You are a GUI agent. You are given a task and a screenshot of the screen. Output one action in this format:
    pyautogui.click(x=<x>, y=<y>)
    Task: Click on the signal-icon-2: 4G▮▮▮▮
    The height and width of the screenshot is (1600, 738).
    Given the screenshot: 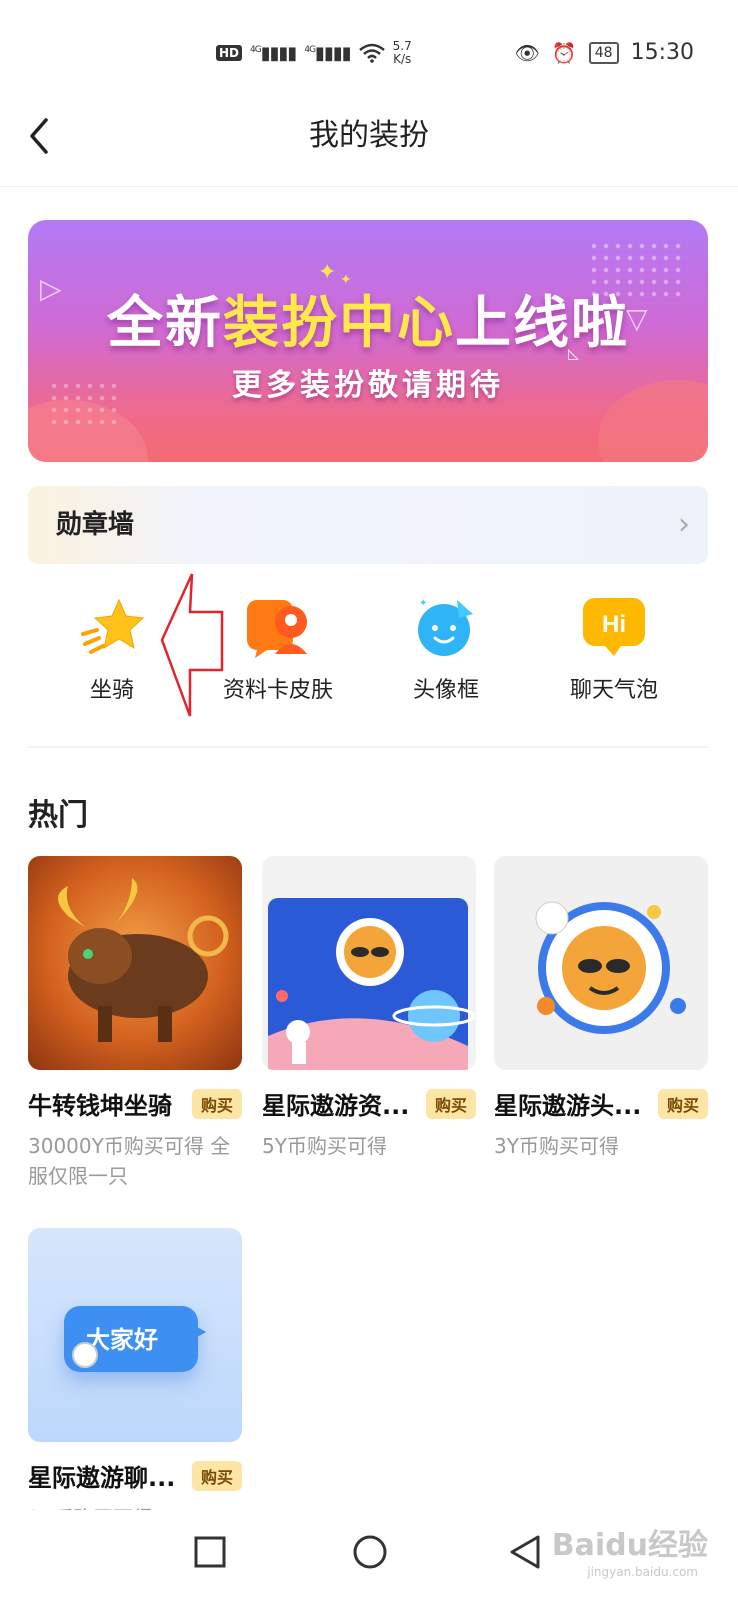 What is the action you would take?
    pyautogui.click(x=327, y=53)
    